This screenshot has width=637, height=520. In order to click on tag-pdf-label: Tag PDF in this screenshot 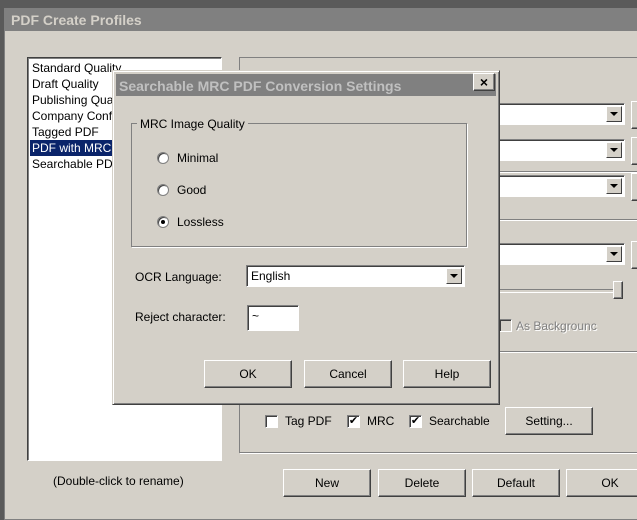, I will do `click(308, 421)`.